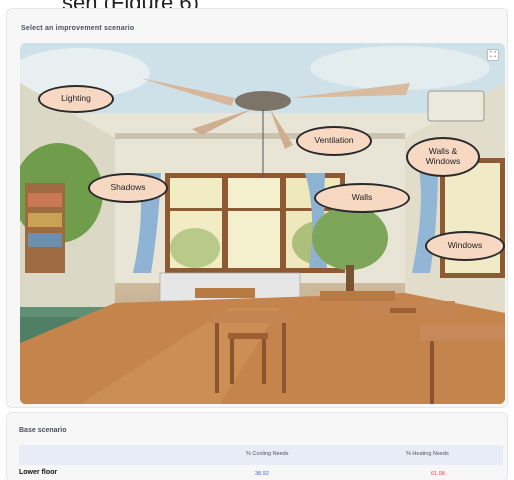 The image size is (514, 480). What do you see at coordinates (334, 141) in the screenshot?
I see `hotspot-ventilation: Ventilation` at bounding box center [334, 141].